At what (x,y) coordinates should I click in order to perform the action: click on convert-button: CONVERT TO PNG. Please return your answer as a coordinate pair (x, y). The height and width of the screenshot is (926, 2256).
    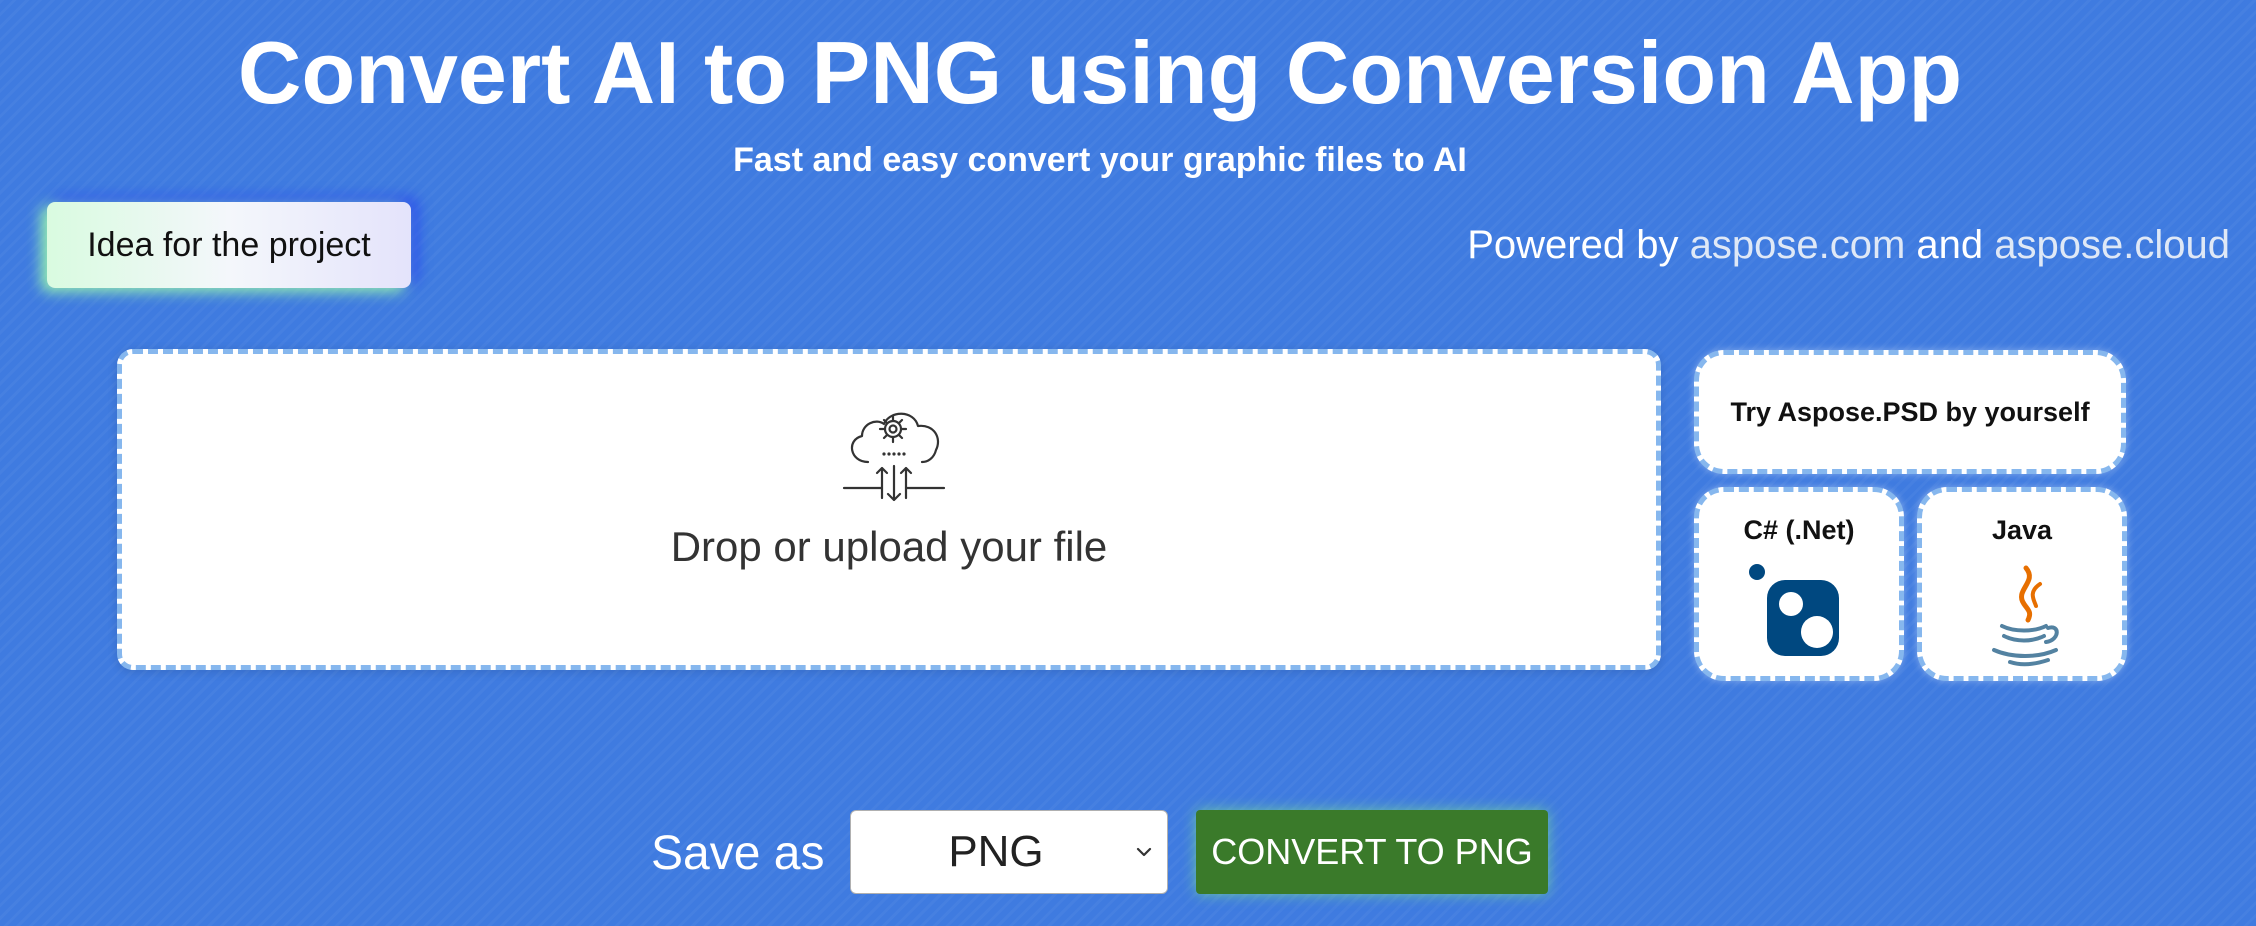
    Looking at the image, I should click on (1372, 852).